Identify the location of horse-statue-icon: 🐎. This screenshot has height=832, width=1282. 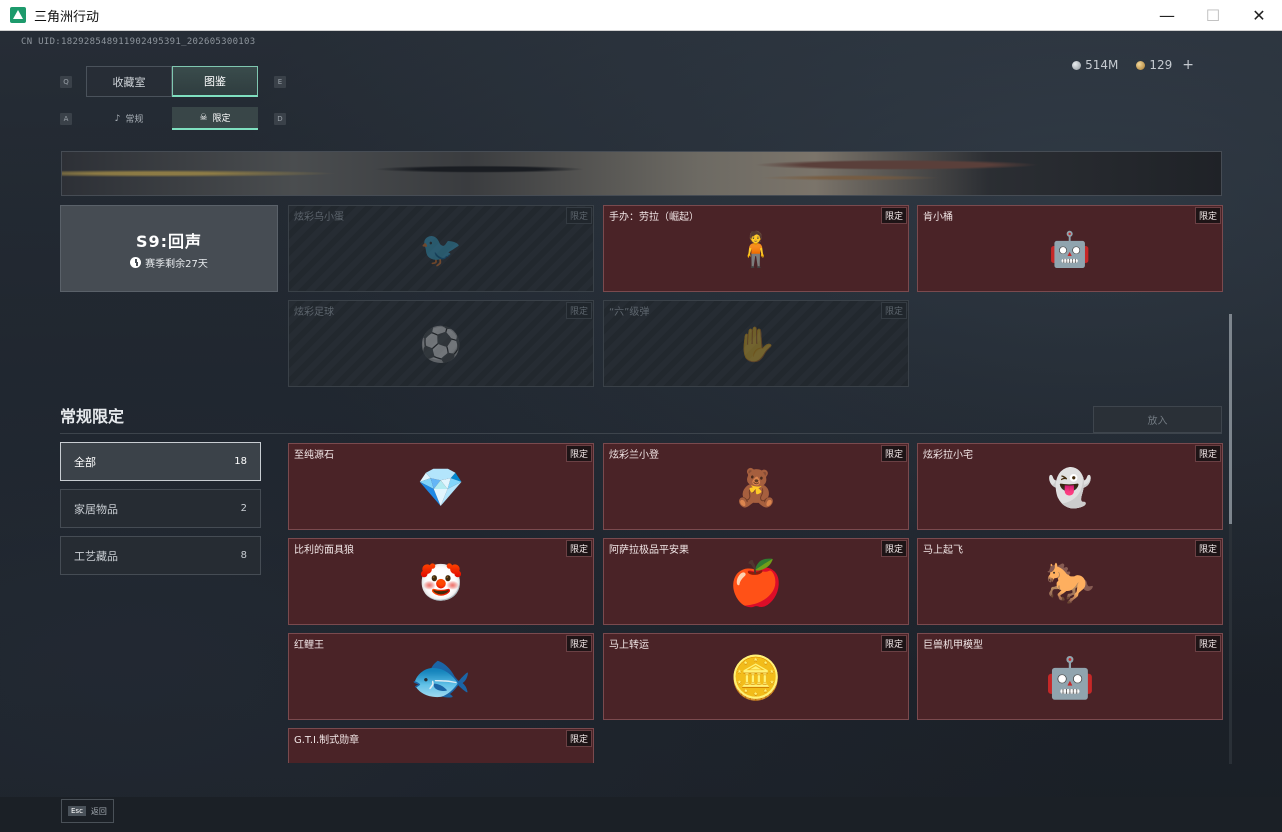
(1070, 583).